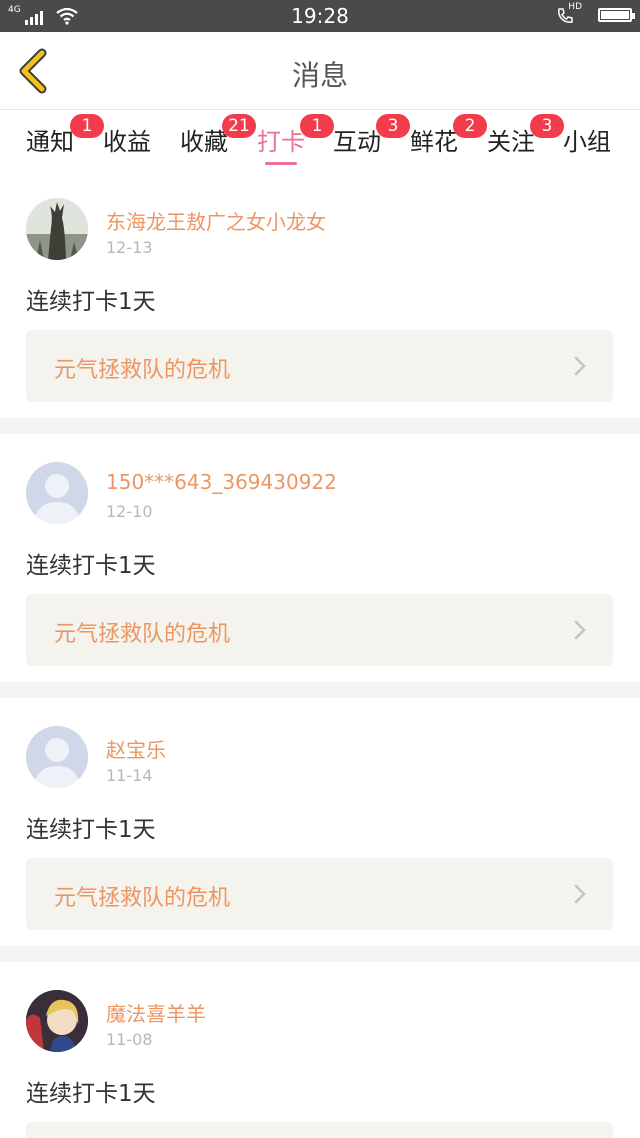  I want to click on battery-icon, so click(616, 15).